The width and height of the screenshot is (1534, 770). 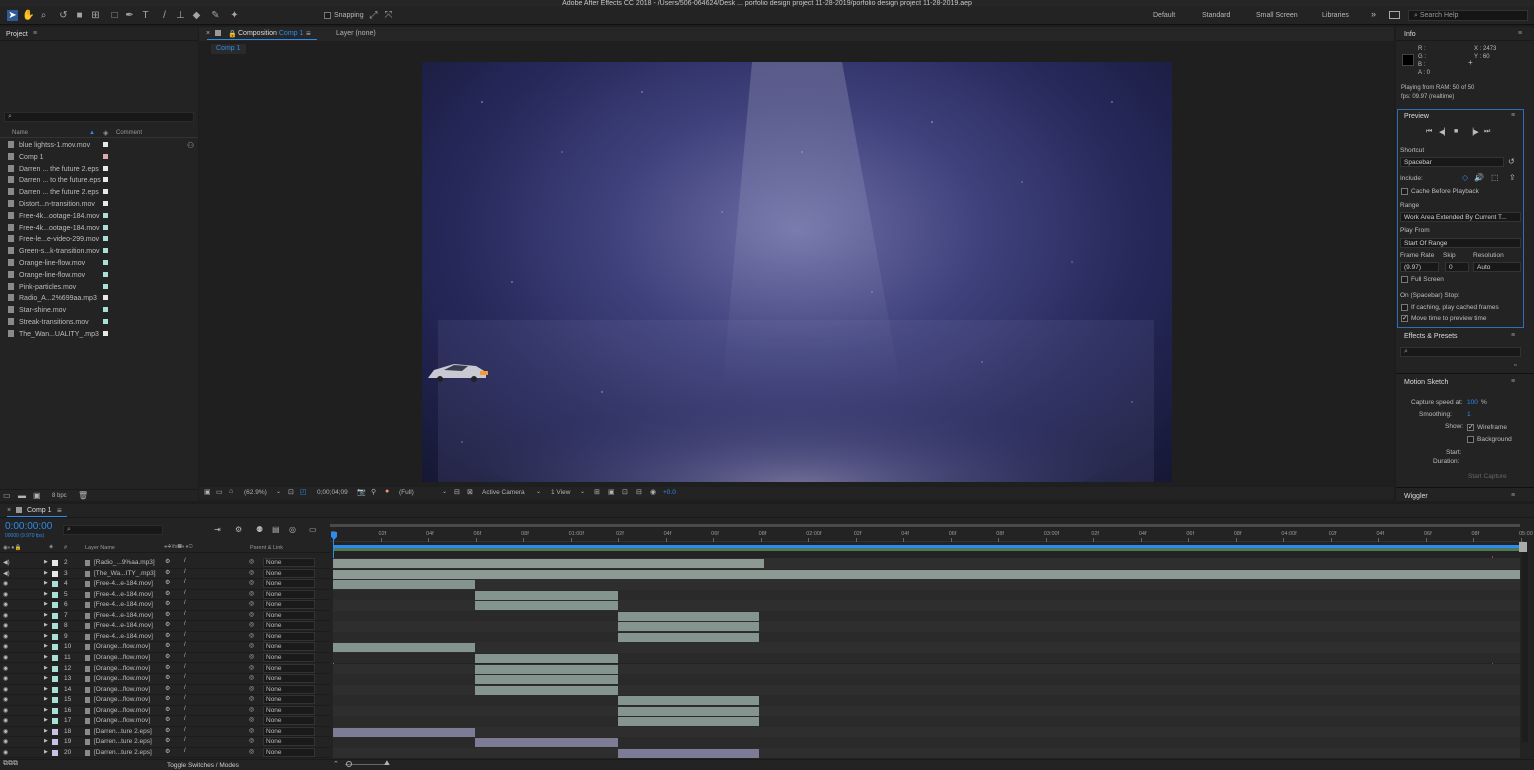 What do you see at coordinates (92, 133) in the screenshot?
I see `sort-arrow-icon: ▲` at bounding box center [92, 133].